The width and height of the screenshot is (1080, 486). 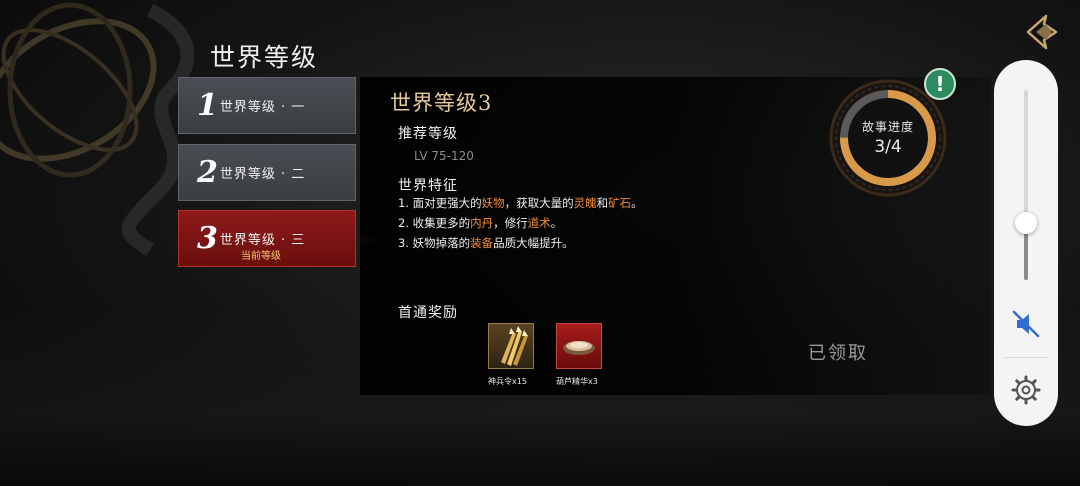 I want to click on tier-number: 3, so click(x=207, y=238).